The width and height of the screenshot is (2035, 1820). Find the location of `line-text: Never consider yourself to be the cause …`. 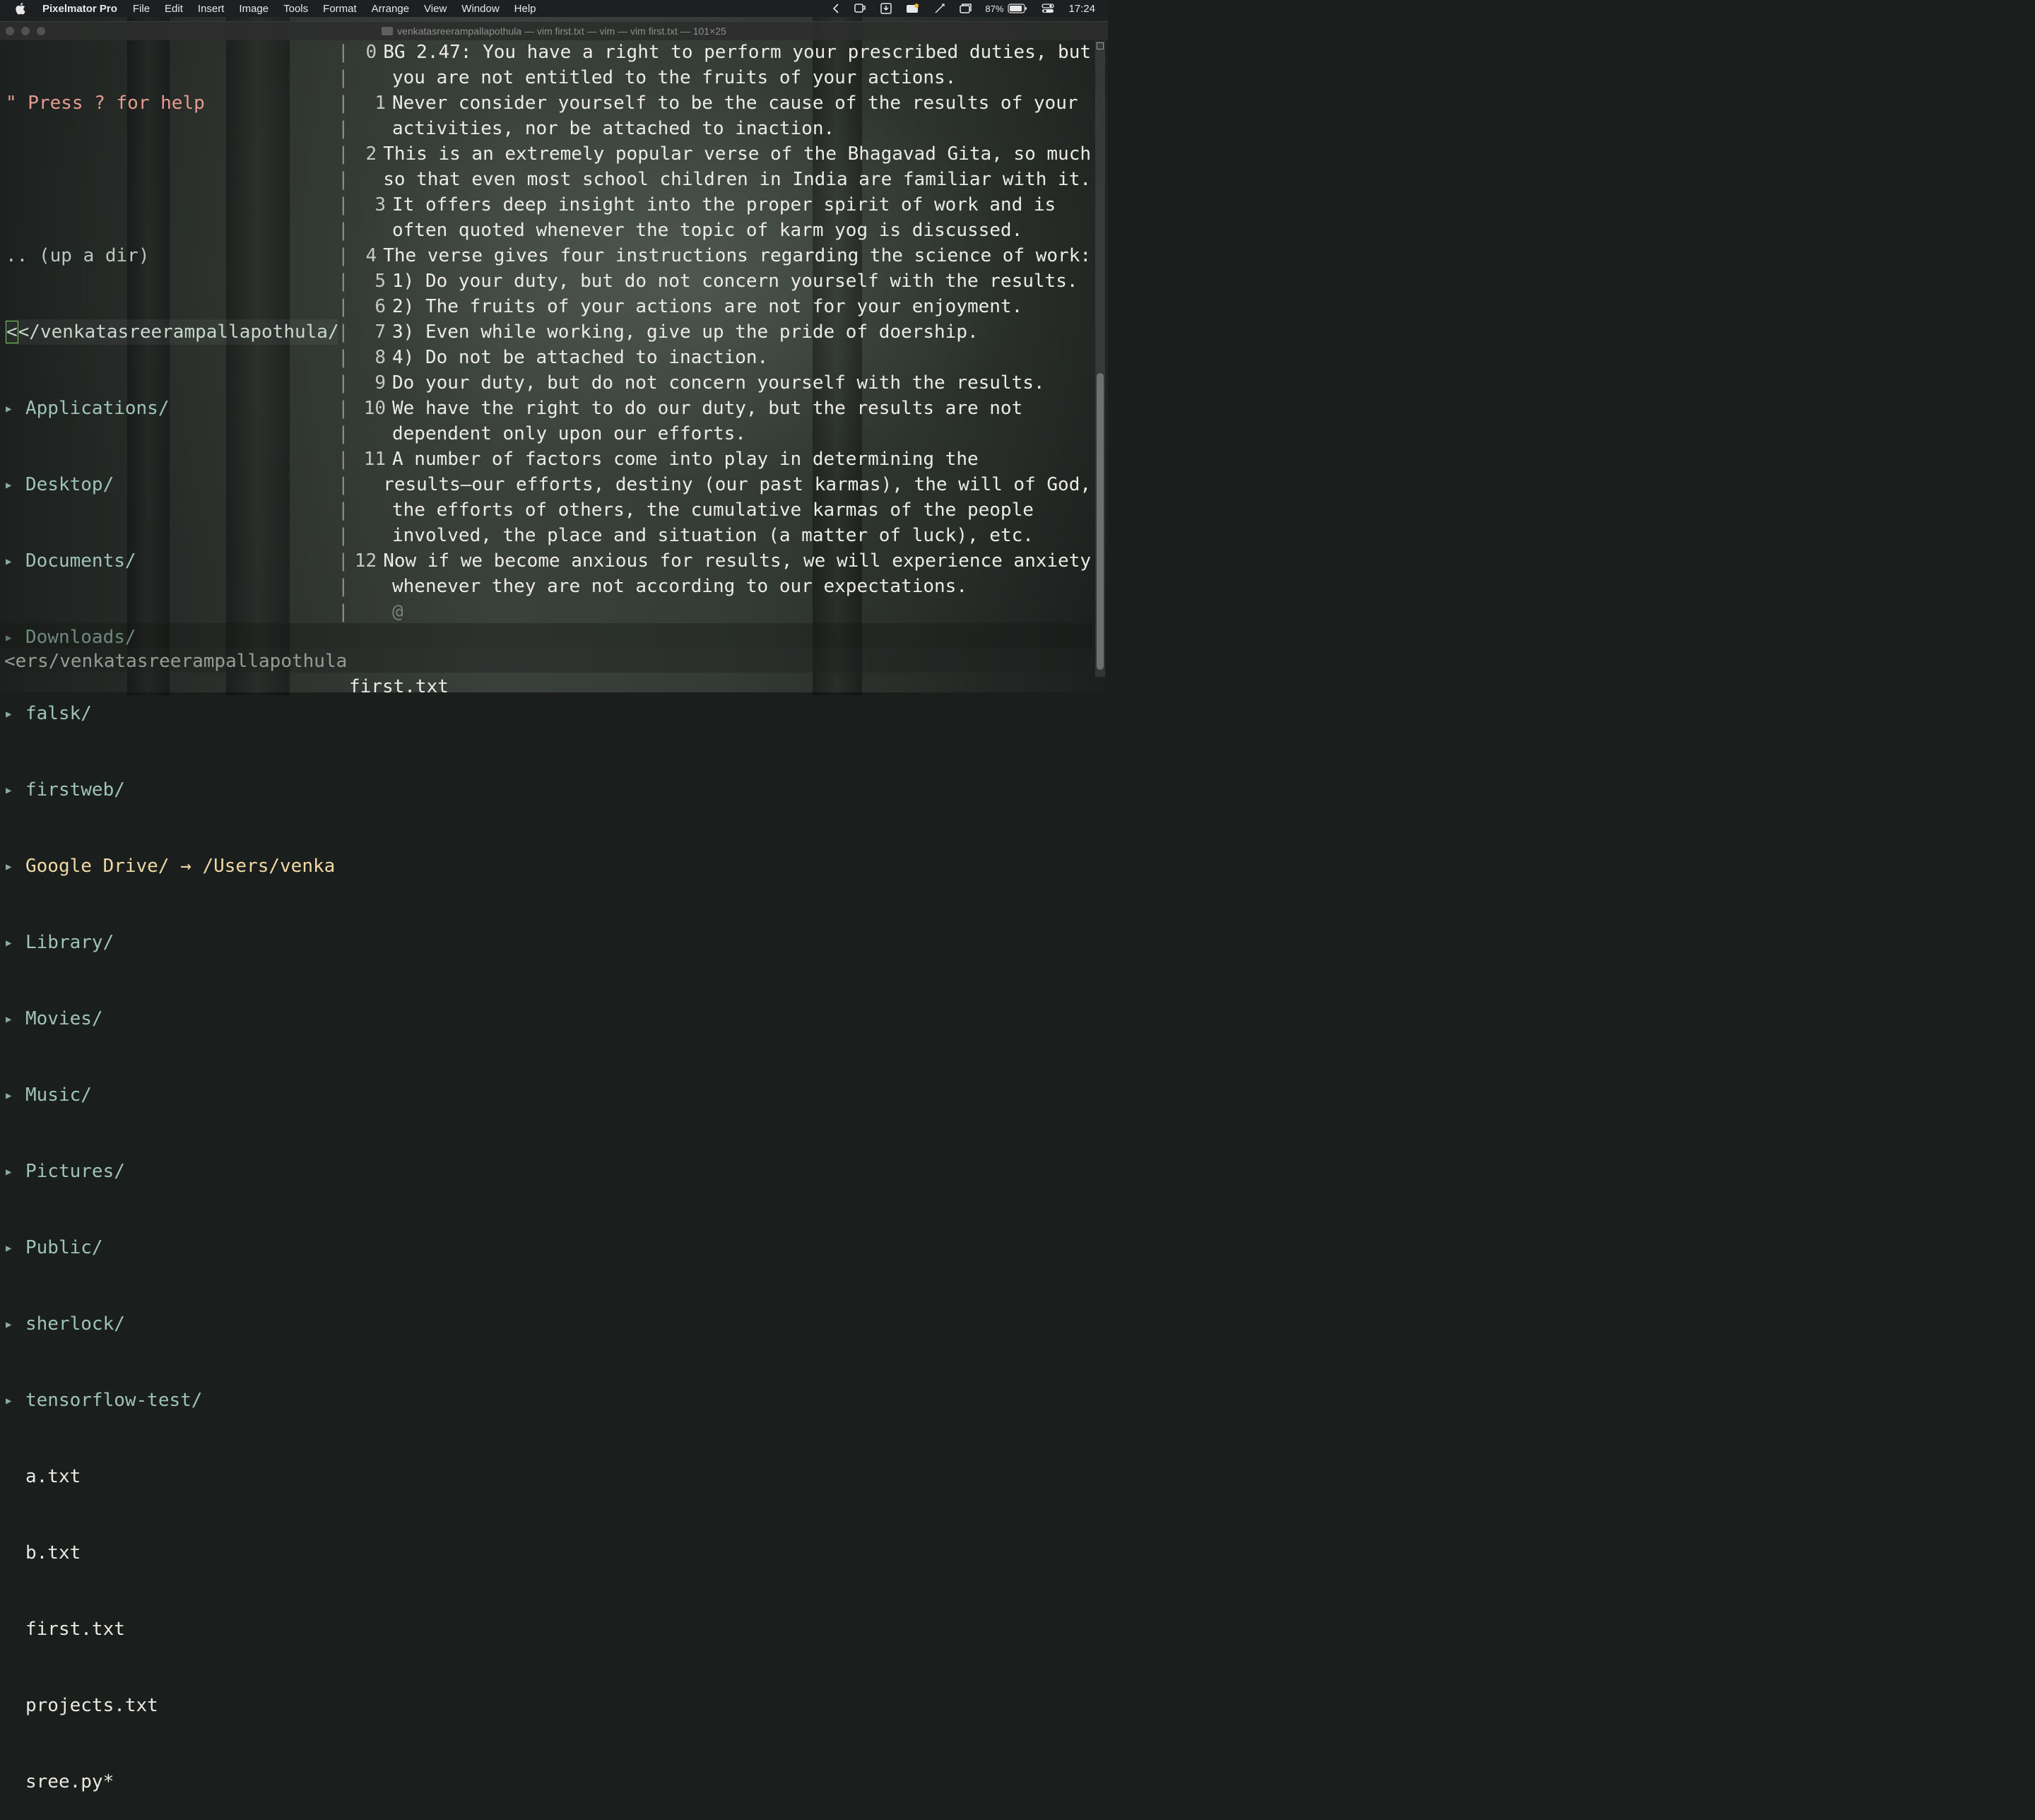

line-text: Never consider yourself to be the cause … is located at coordinates (735, 103).